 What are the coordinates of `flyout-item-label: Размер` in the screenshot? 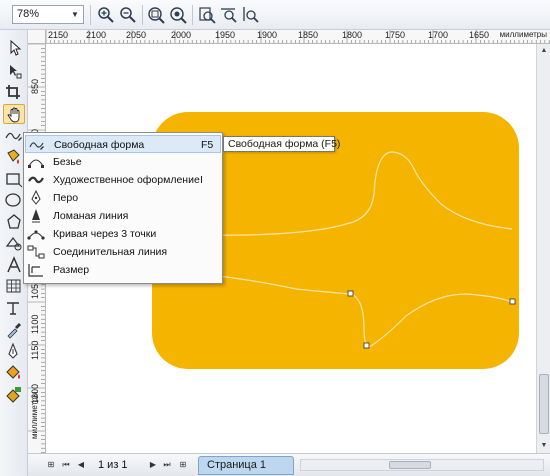 It's located at (71, 270).